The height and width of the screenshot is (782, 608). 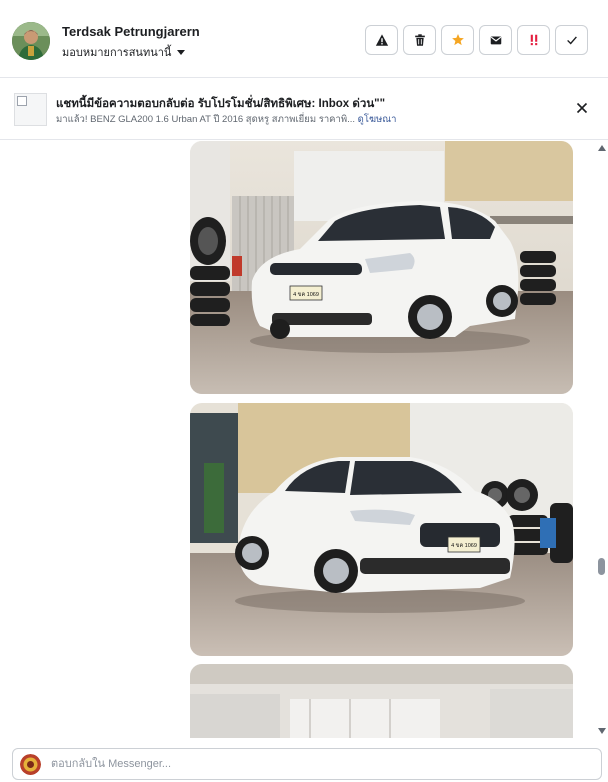 I want to click on chevron-down-icon, so click(x=181, y=52).